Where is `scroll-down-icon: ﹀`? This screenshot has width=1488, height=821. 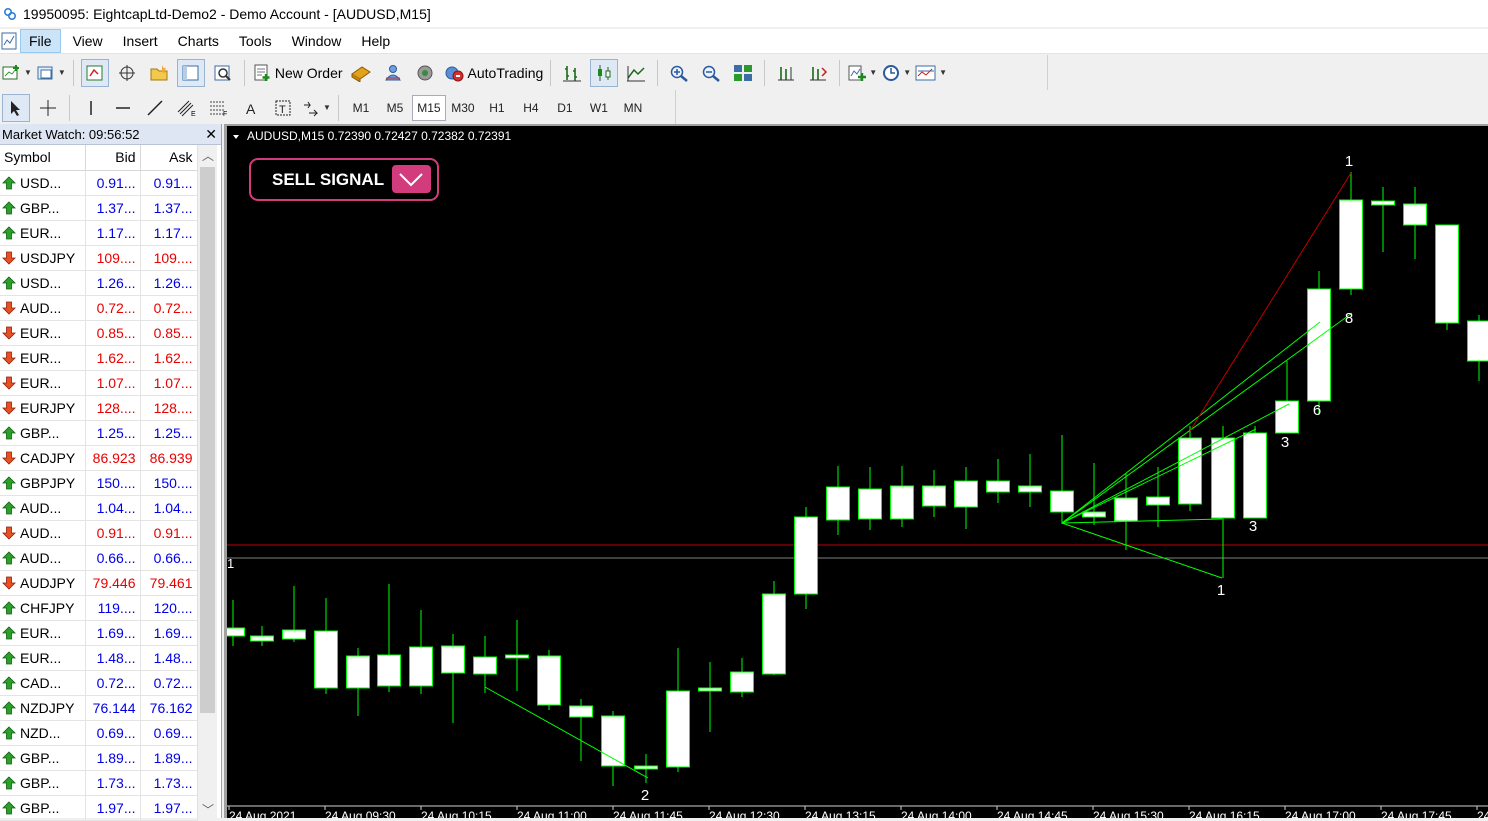
scroll-down-icon: ﹀ is located at coordinates (208, 809).